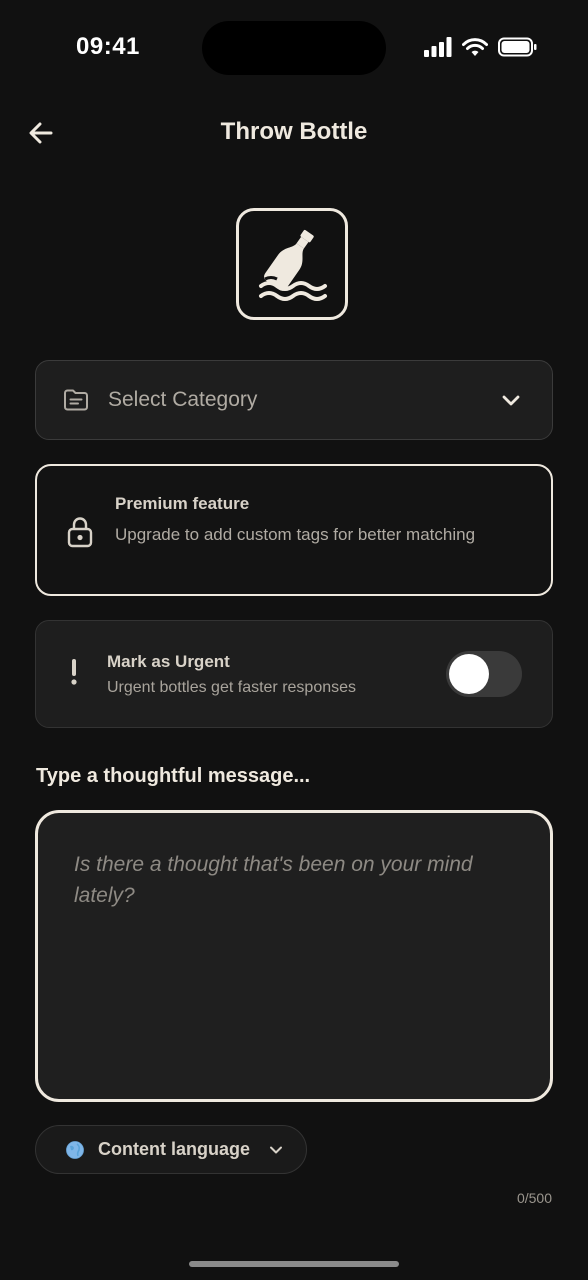 Image resolution: width=588 pixels, height=1280 pixels. Describe the element at coordinates (469, 674) in the screenshot. I see `toggle-knob` at that location.